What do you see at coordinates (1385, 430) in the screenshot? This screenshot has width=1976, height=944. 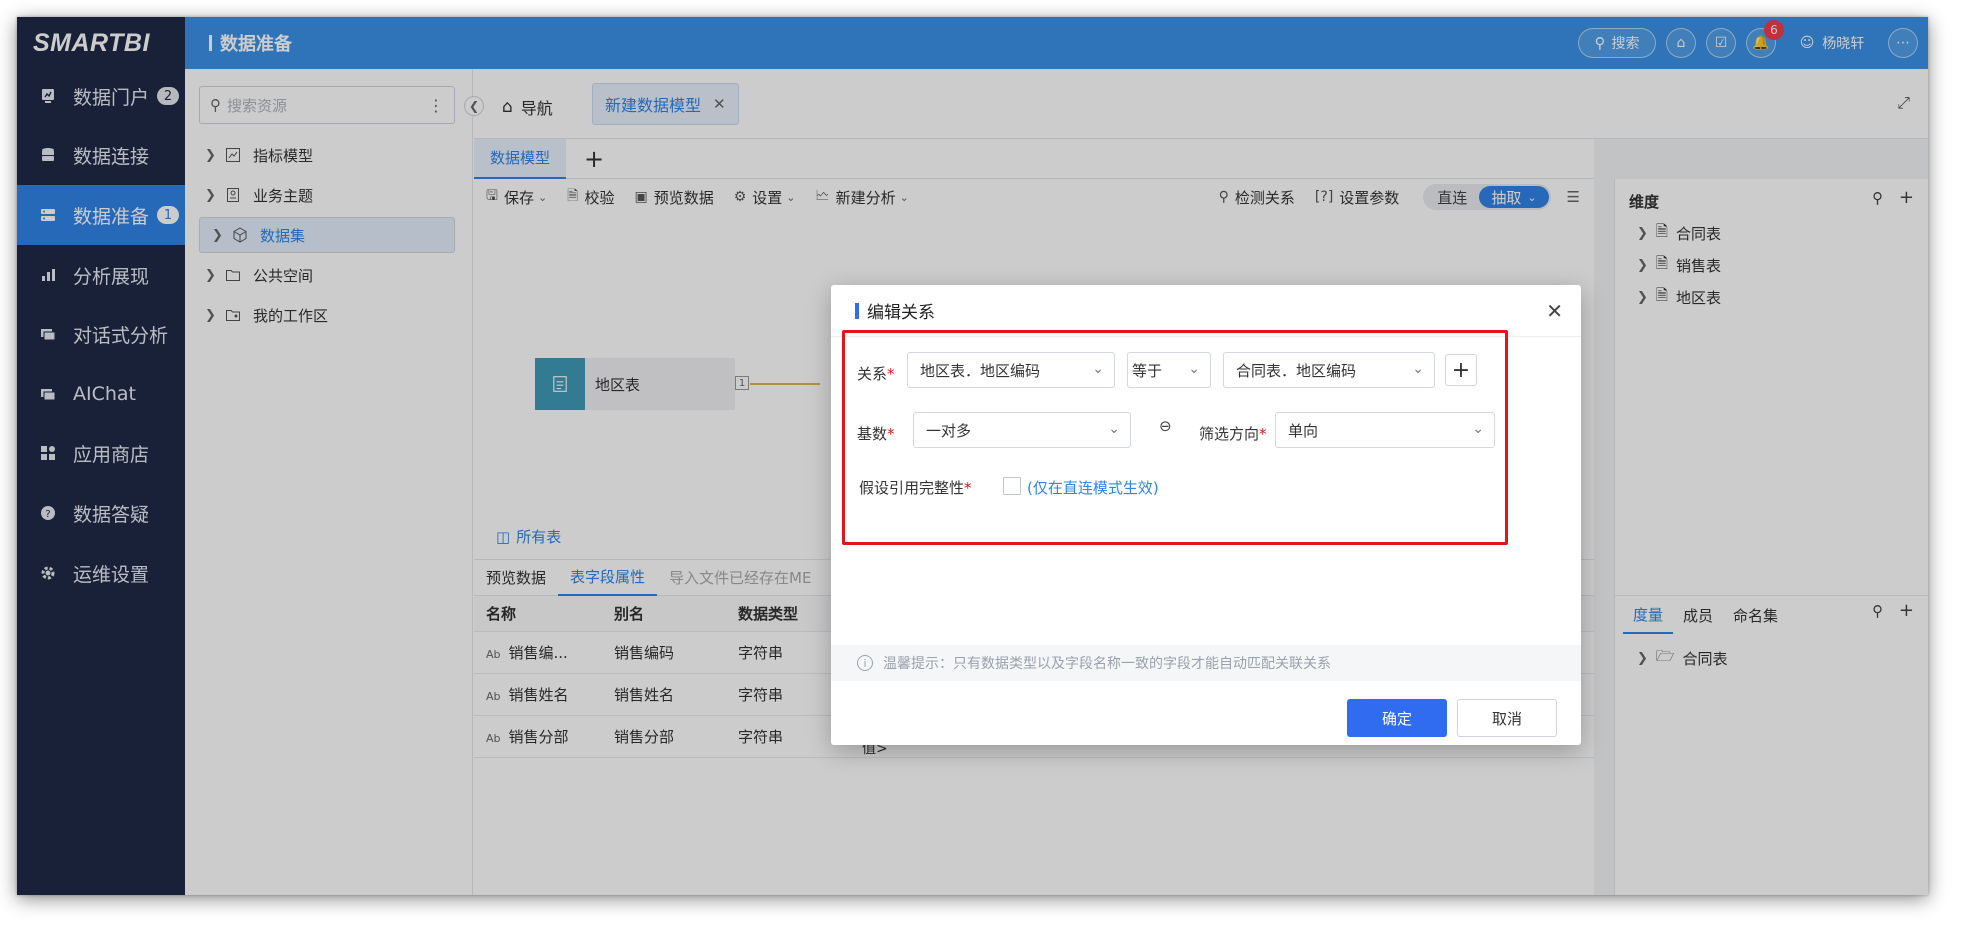 I see `filter-direction-select: 单向 ⌄` at bounding box center [1385, 430].